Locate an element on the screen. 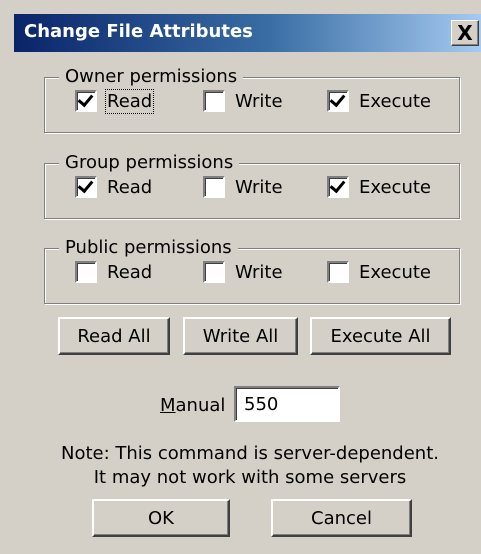 This screenshot has width=481, height=554. group-execute-label: Execute is located at coordinates (395, 187).